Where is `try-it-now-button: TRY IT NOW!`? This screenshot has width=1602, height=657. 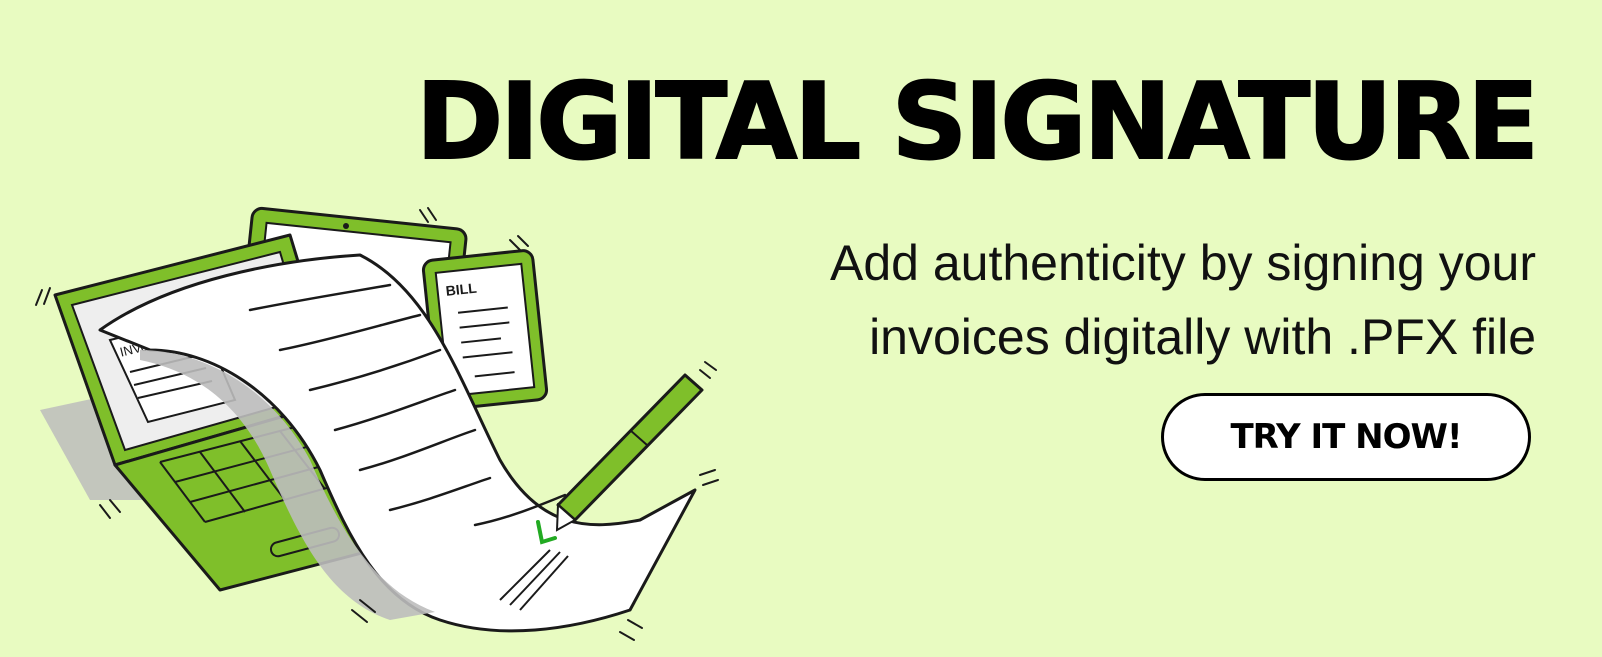
try-it-now-button: TRY IT NOW! is located at coordinates (1346, 437).